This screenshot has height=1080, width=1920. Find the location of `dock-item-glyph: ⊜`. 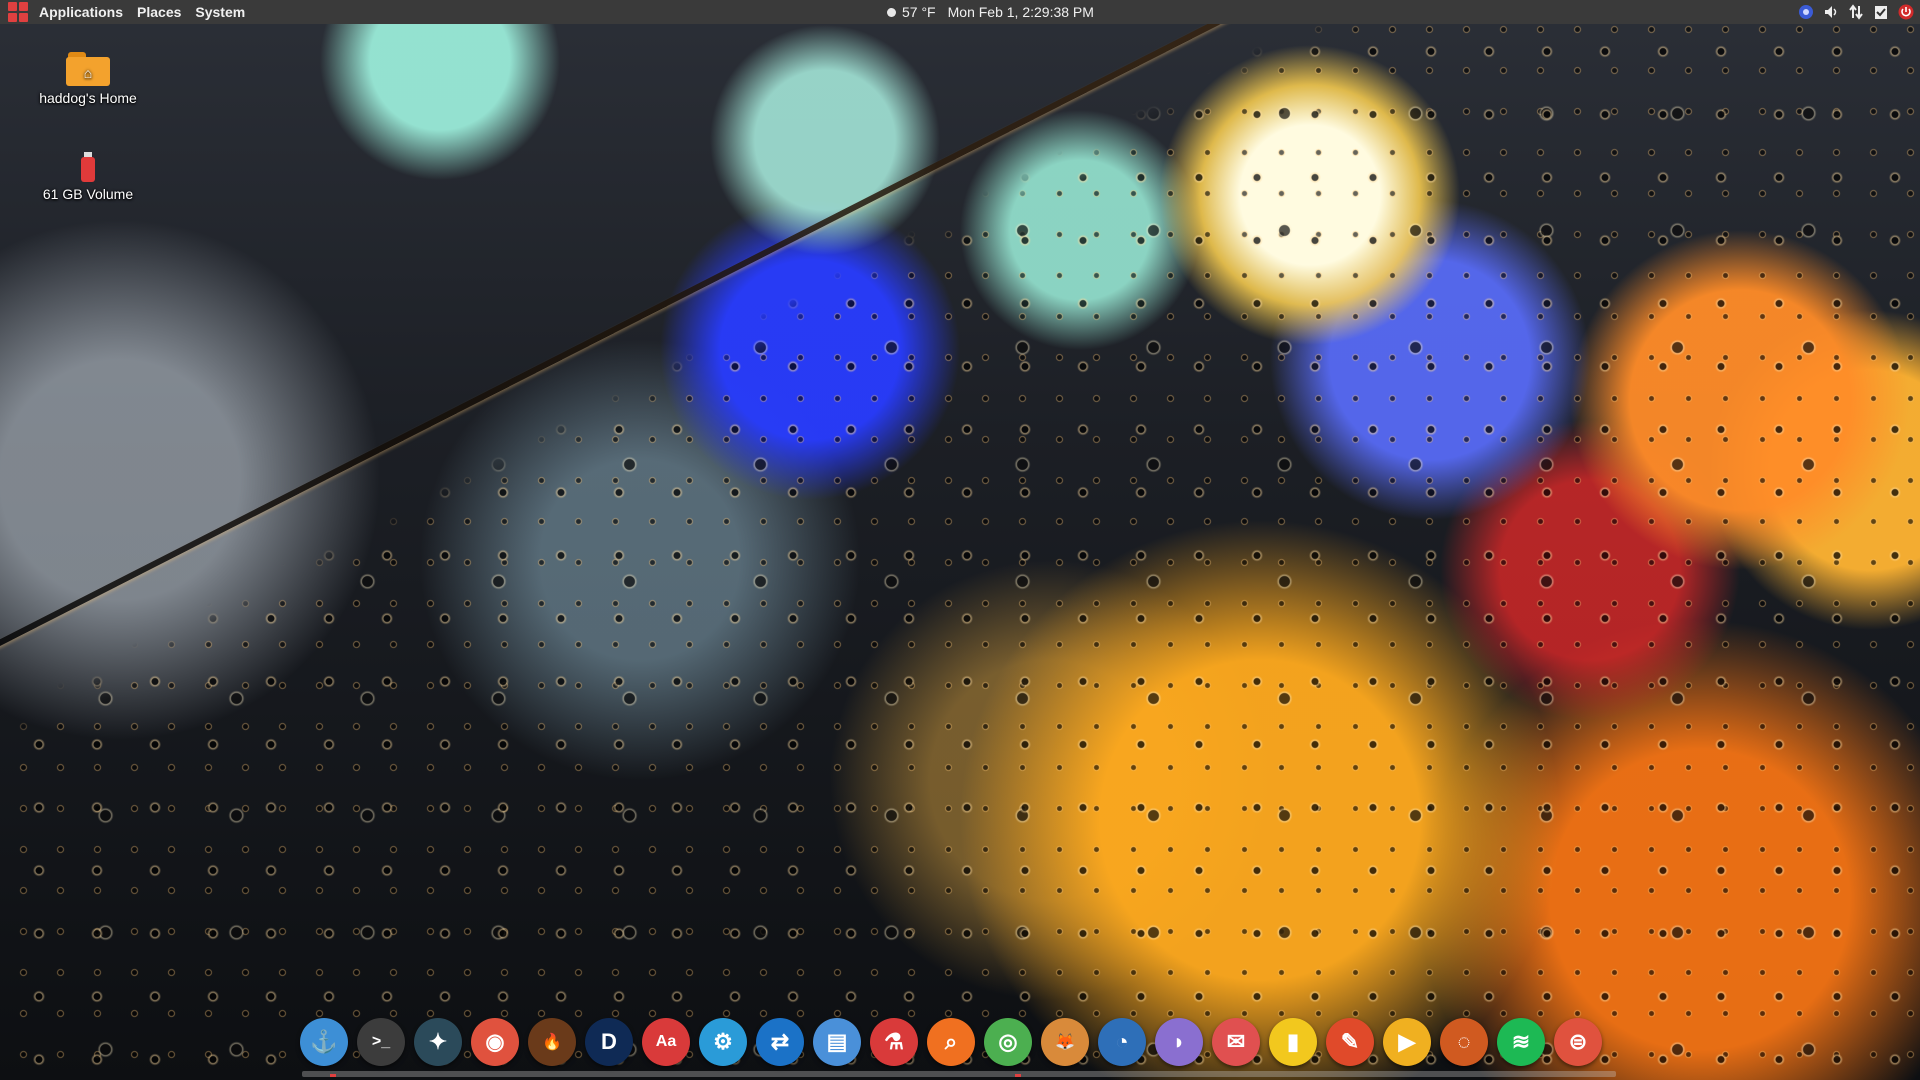

dock-item-glyph: ⊜ is located at coordinates (1578, 1041).